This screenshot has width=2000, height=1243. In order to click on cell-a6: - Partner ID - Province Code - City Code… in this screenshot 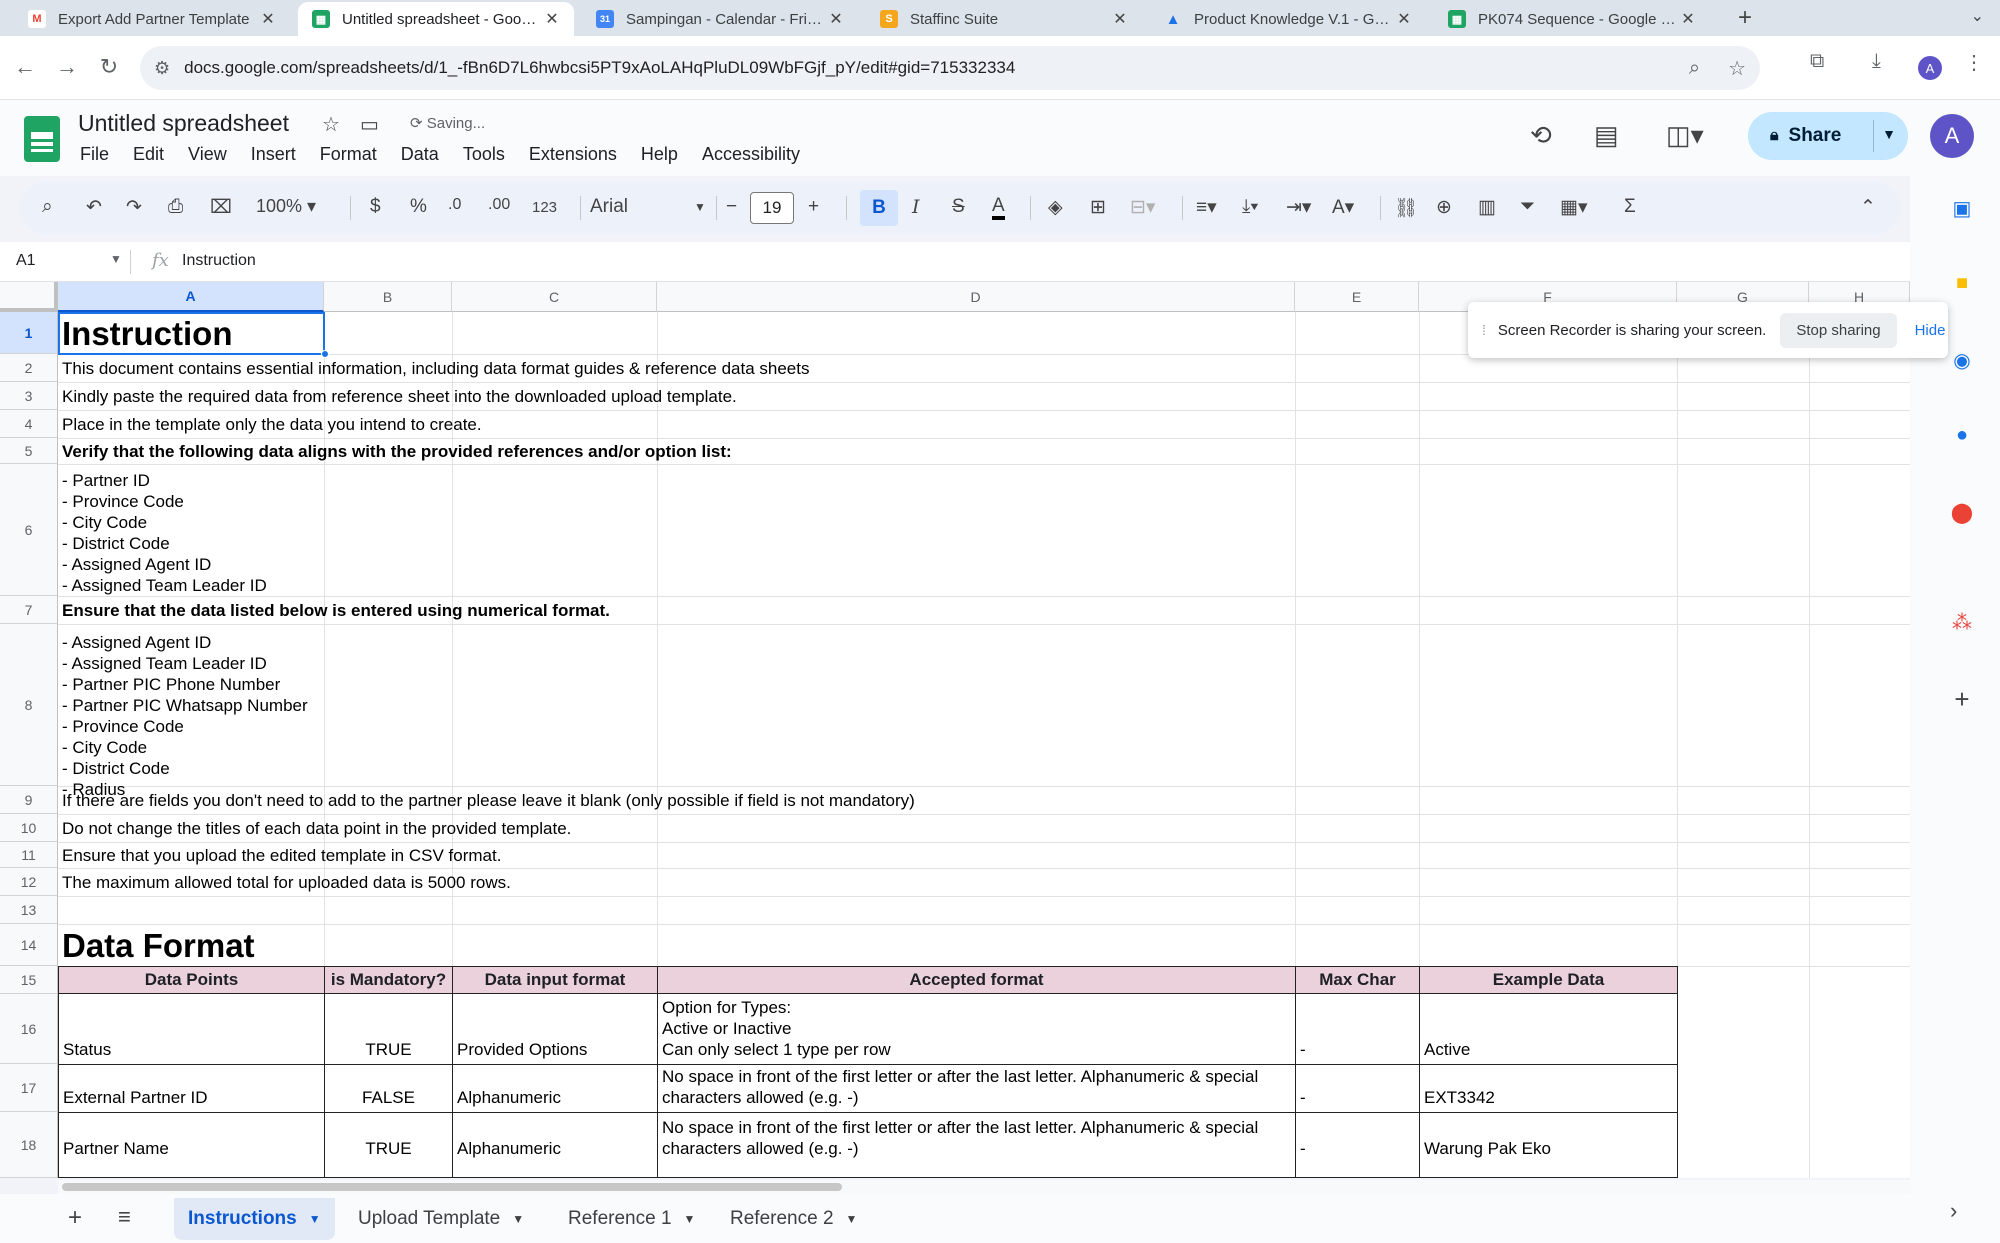, I will do `click(162, 533)`.